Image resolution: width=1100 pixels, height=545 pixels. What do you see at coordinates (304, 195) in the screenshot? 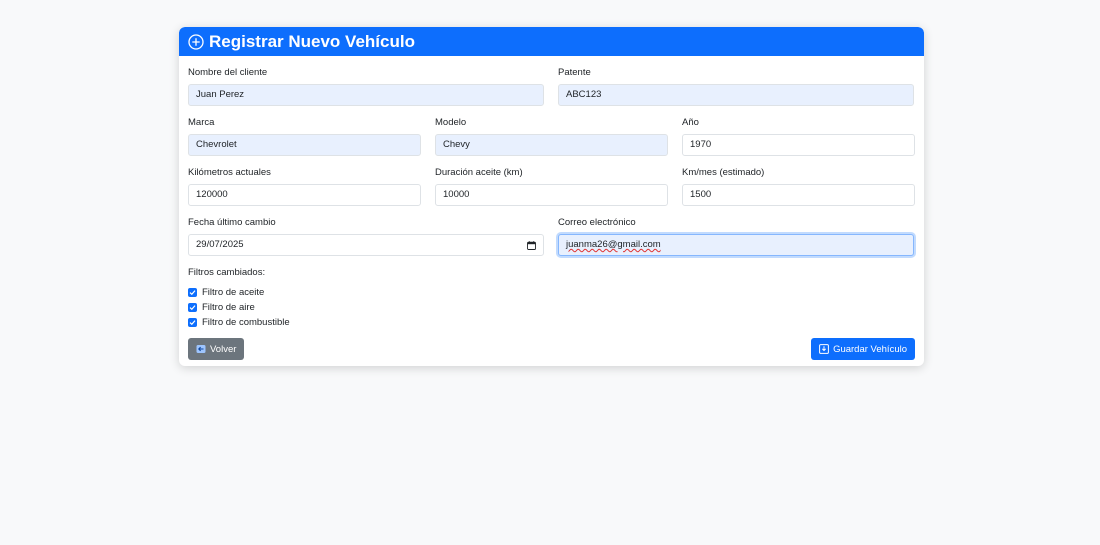
I see `km-actuales-input: 120000` at bounding box center [304, 195].